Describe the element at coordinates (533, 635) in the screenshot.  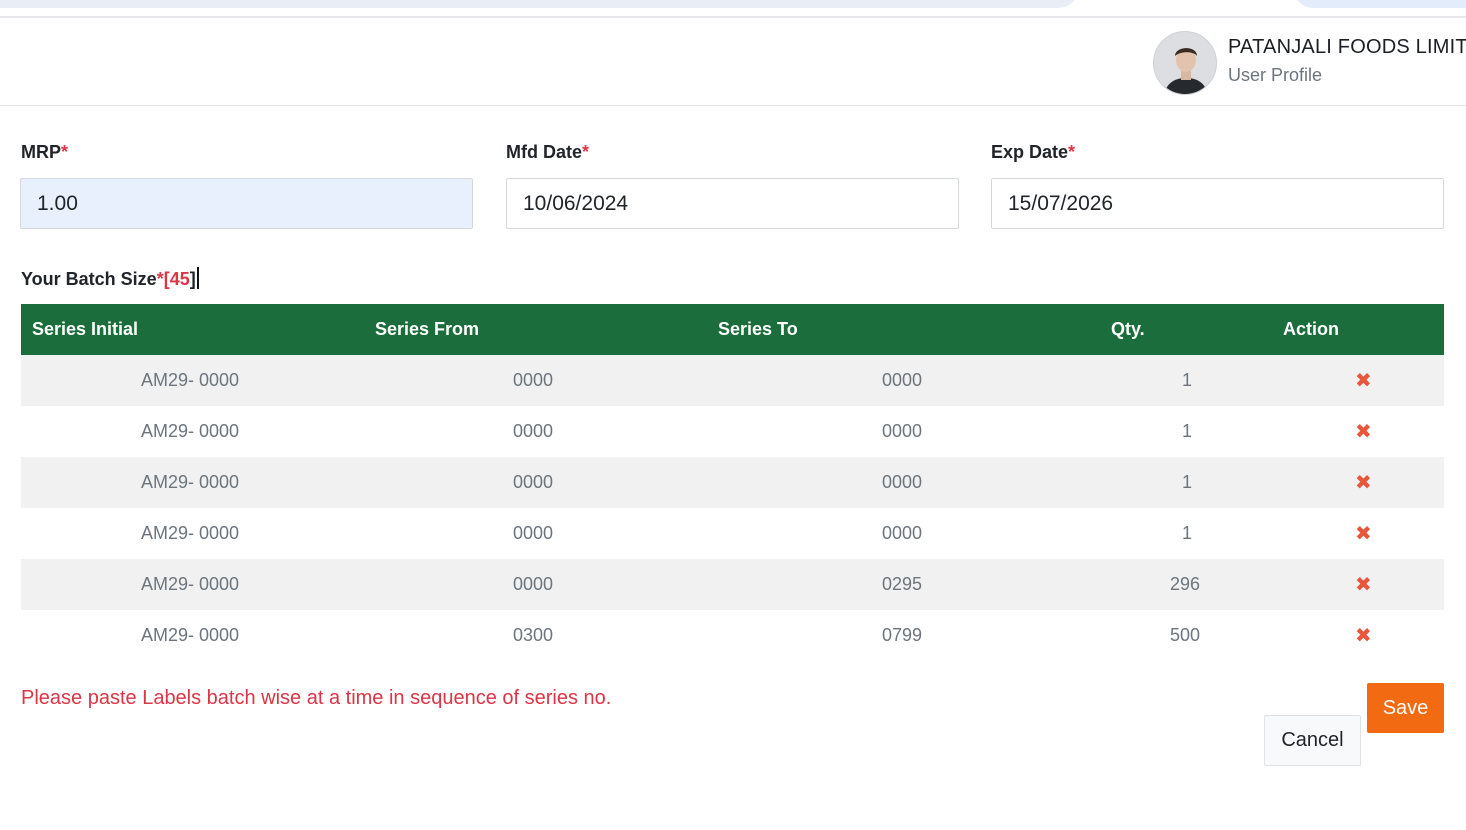
I see `cell-series-from: 0300` at that location.